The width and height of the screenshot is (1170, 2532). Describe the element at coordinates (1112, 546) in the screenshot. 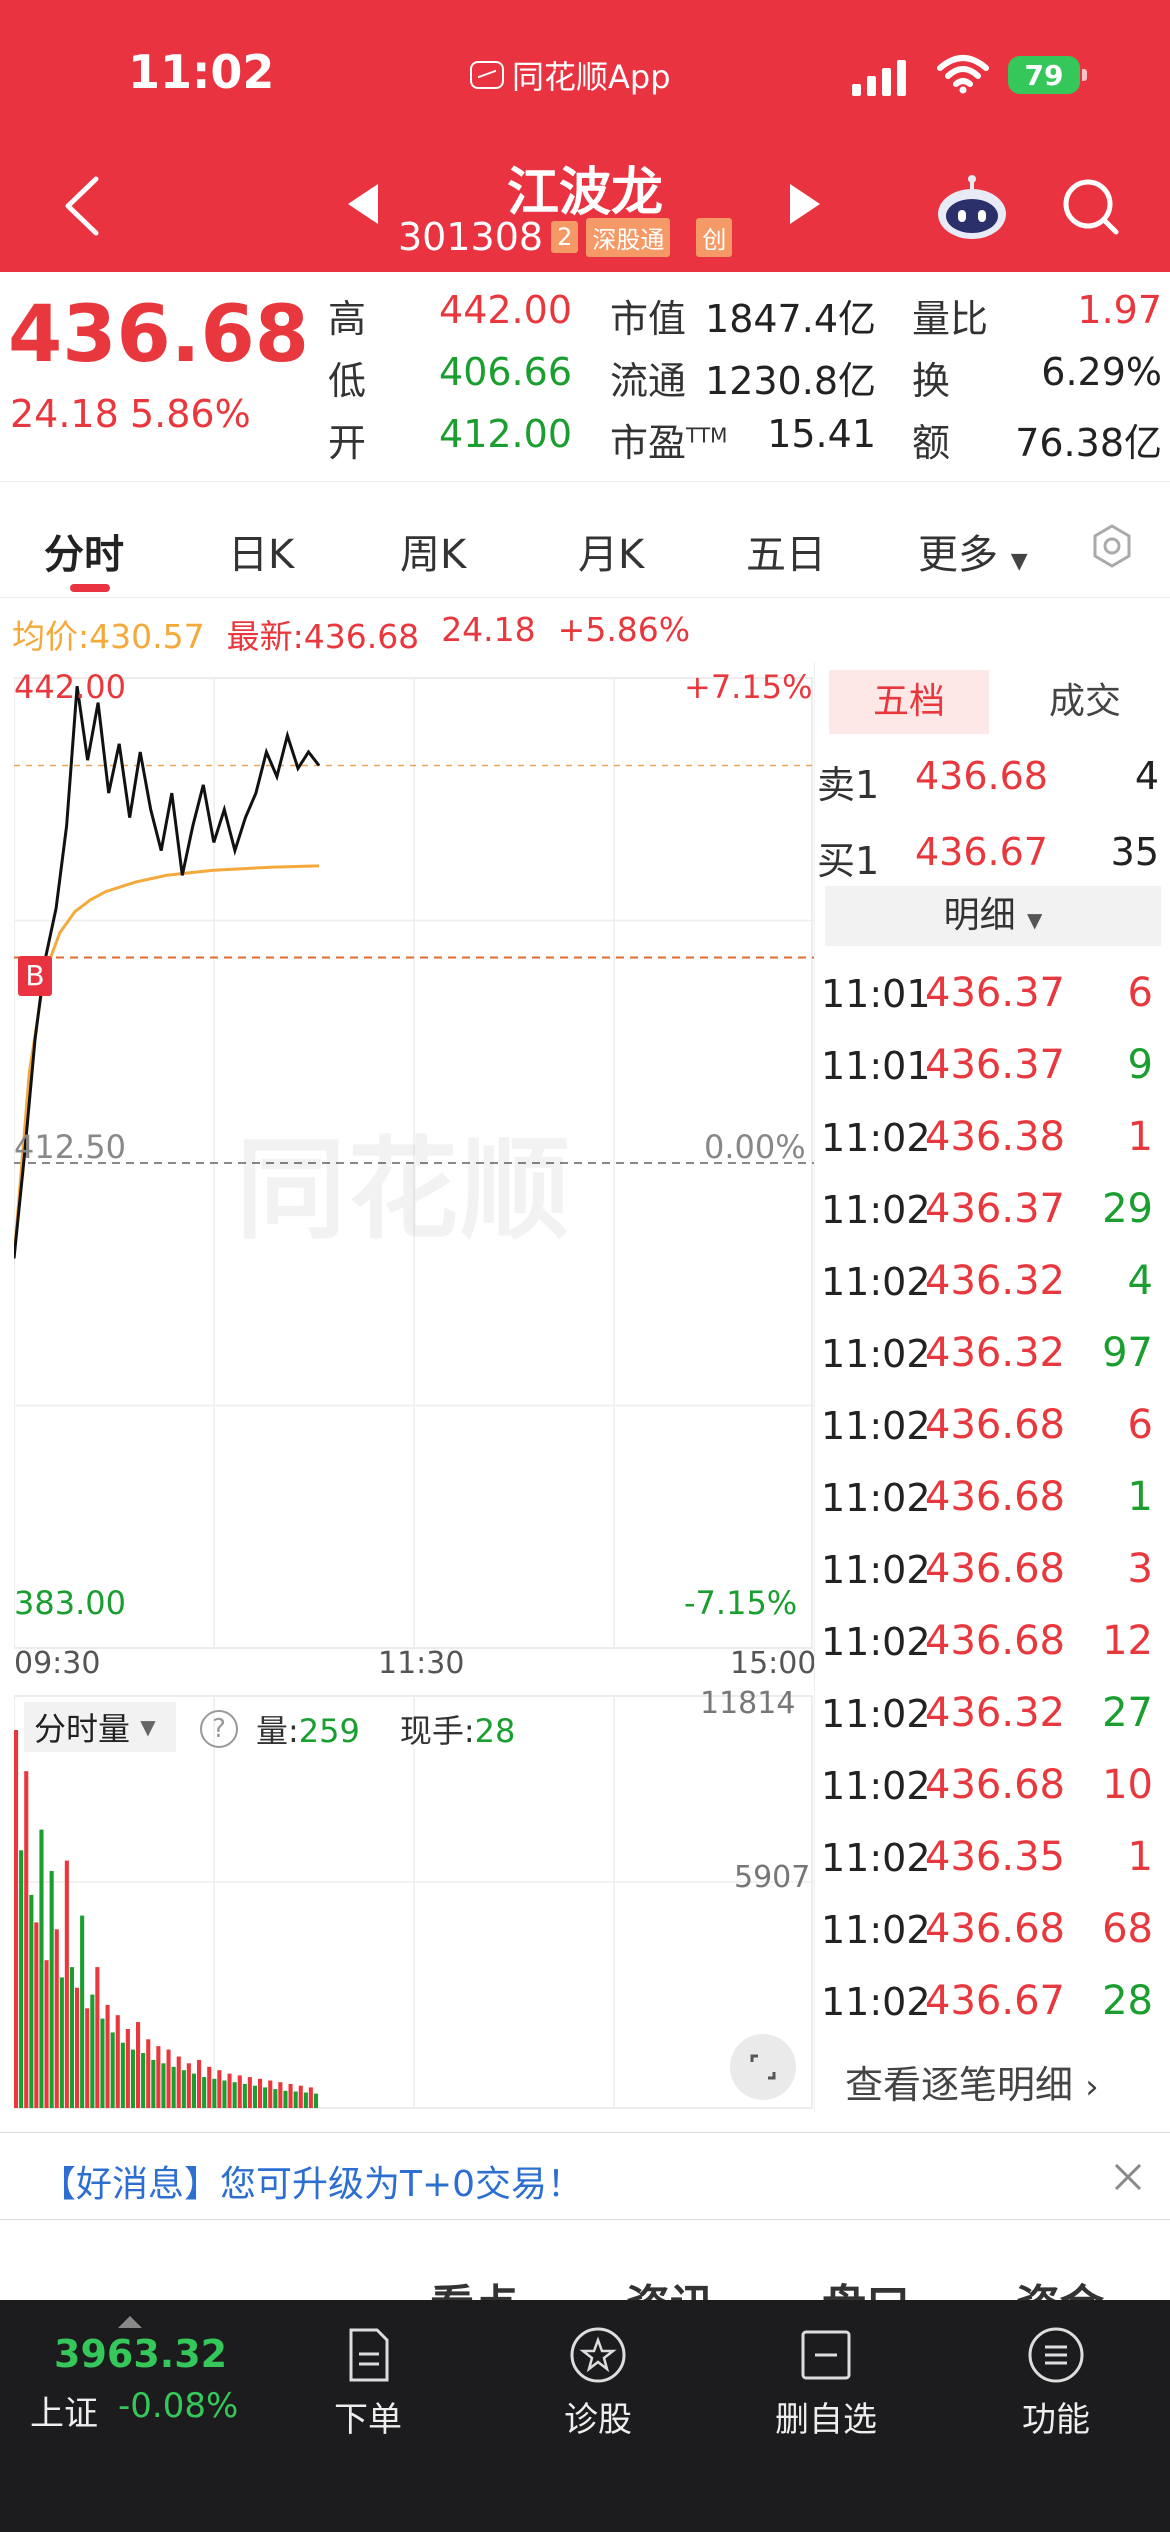

I see `settings-gear-icon` at that location.